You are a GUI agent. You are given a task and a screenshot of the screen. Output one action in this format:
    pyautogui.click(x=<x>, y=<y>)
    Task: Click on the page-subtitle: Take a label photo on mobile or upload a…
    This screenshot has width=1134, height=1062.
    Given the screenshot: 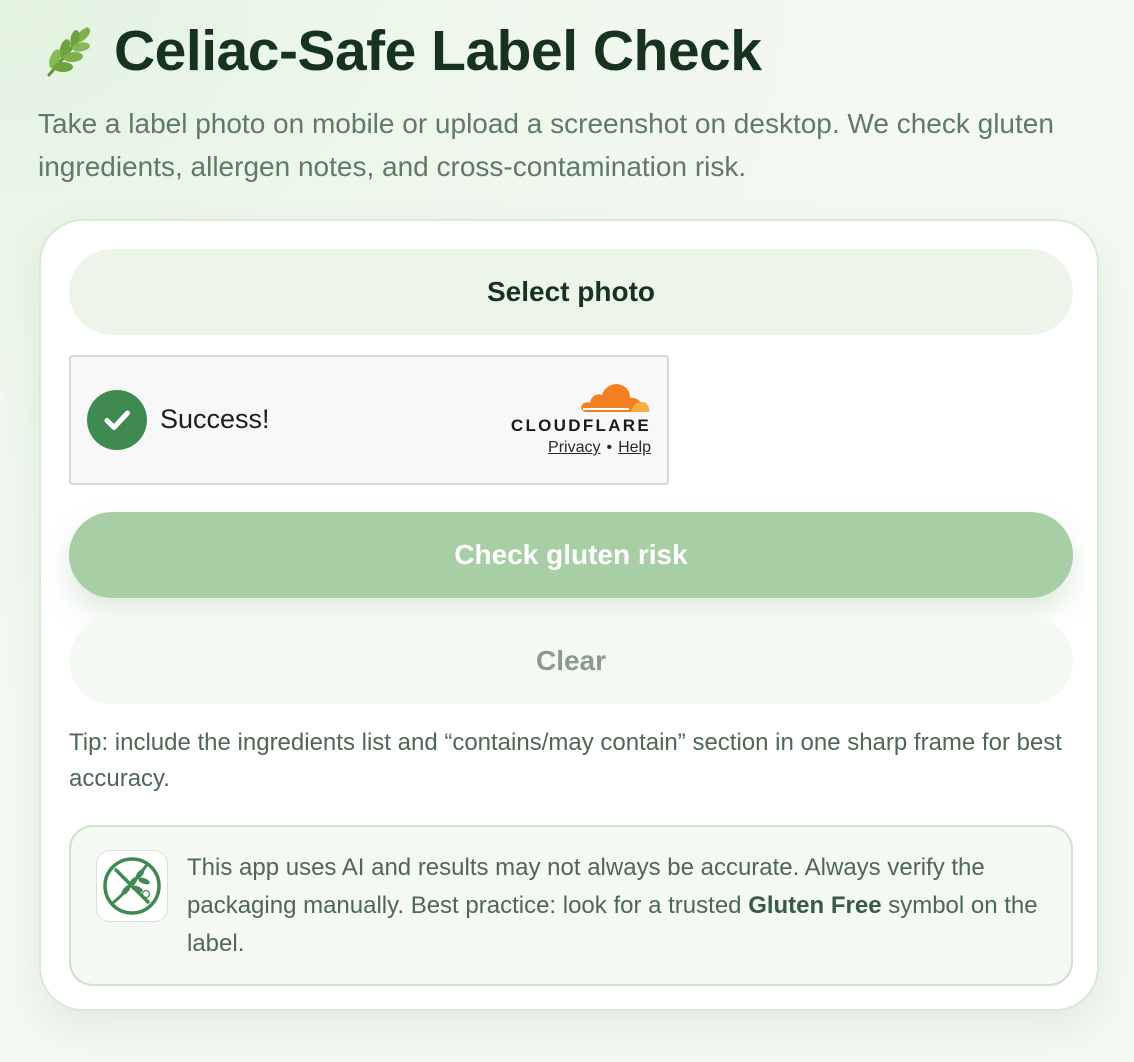 What is the action you would take?
    pyautogui.click(x=546, y=145)
    